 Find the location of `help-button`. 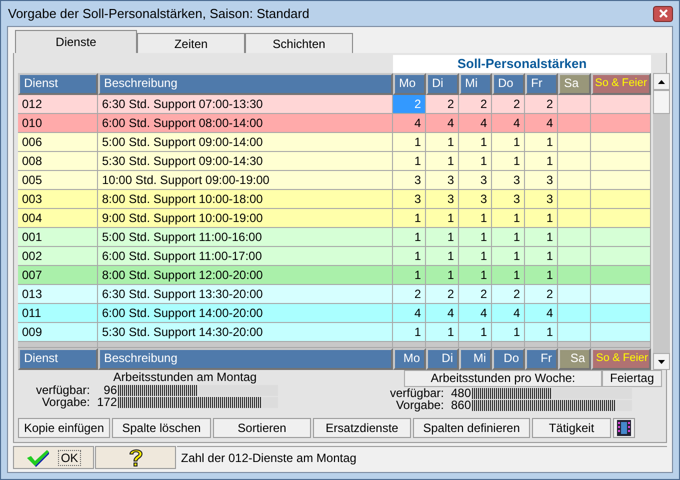

help-button is located at coordinates (135, 457).